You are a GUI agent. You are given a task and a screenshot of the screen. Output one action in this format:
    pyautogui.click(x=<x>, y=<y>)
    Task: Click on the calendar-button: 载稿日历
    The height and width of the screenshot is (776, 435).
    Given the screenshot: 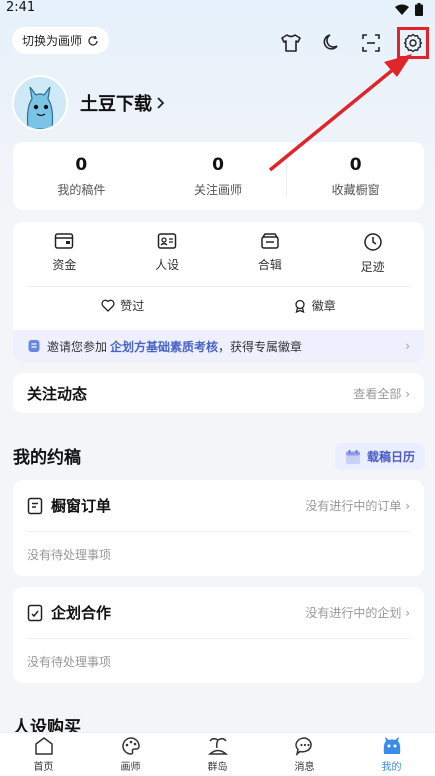 What is the action you would take?
    pyautogui.click(x=379, y=456)
    